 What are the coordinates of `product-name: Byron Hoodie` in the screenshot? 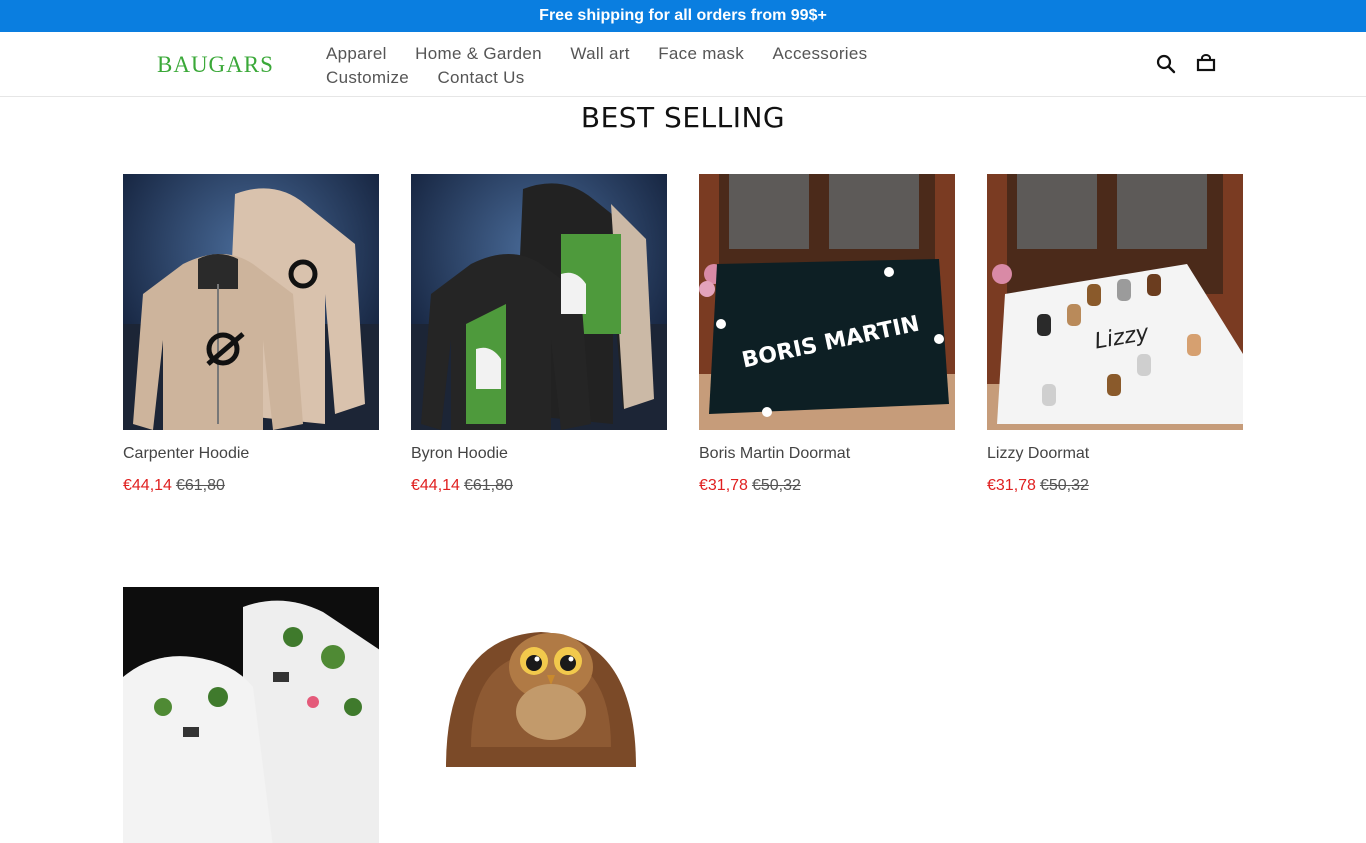 It's located at (539, 454).